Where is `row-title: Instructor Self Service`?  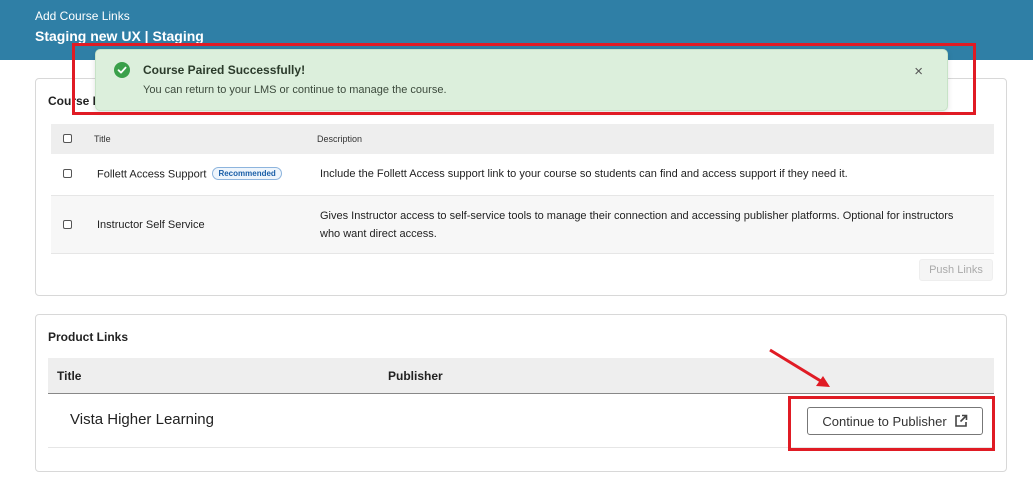 row-title: Instructor Self Service is located at coordinates (151, 225).